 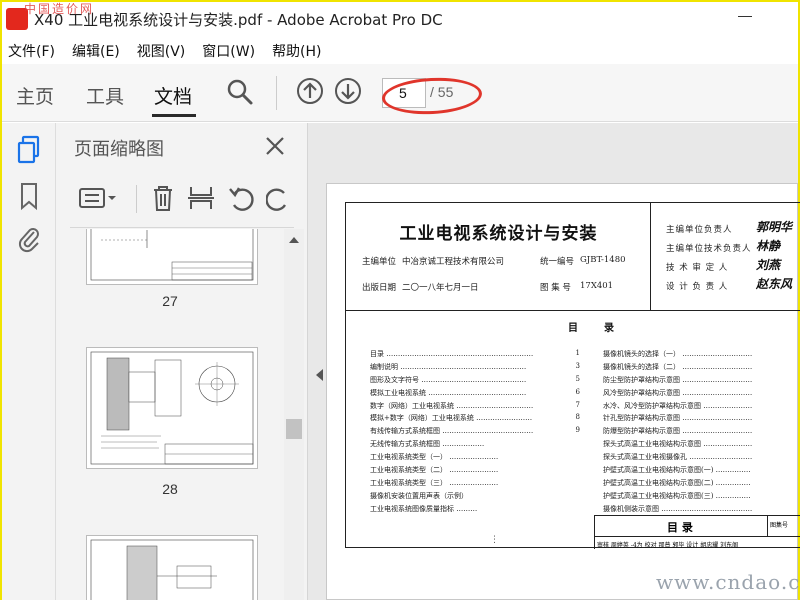 What do you see at coordinates (597, 286) in the screenshot?
I see `atlas-no: 17X401` at bounding box center [597, 286].